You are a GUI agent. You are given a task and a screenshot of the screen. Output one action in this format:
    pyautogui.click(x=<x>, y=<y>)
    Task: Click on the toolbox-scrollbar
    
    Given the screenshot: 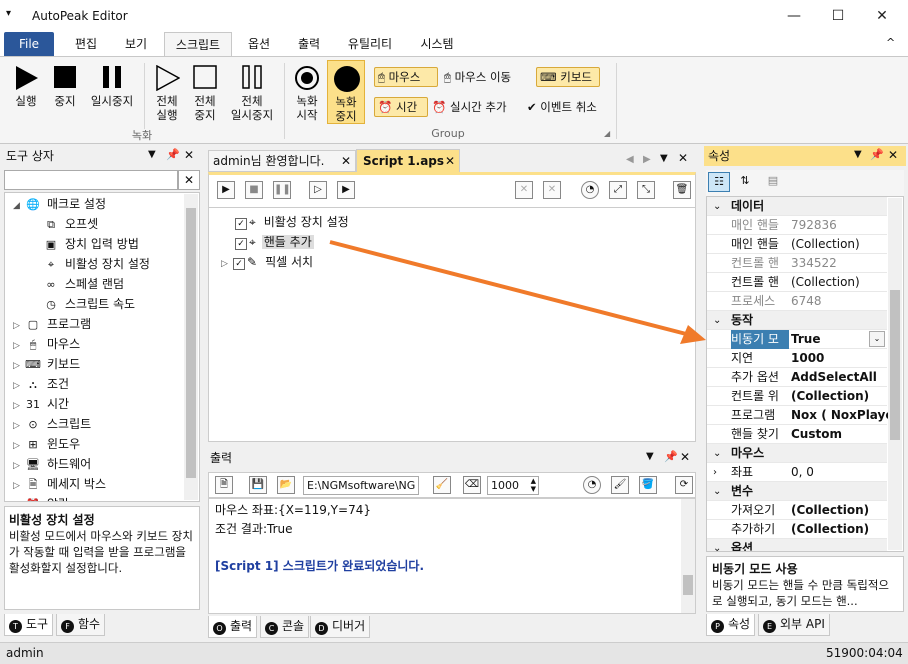 What is the action you would take?
    pyautogui.click(x=191, y=347)
    